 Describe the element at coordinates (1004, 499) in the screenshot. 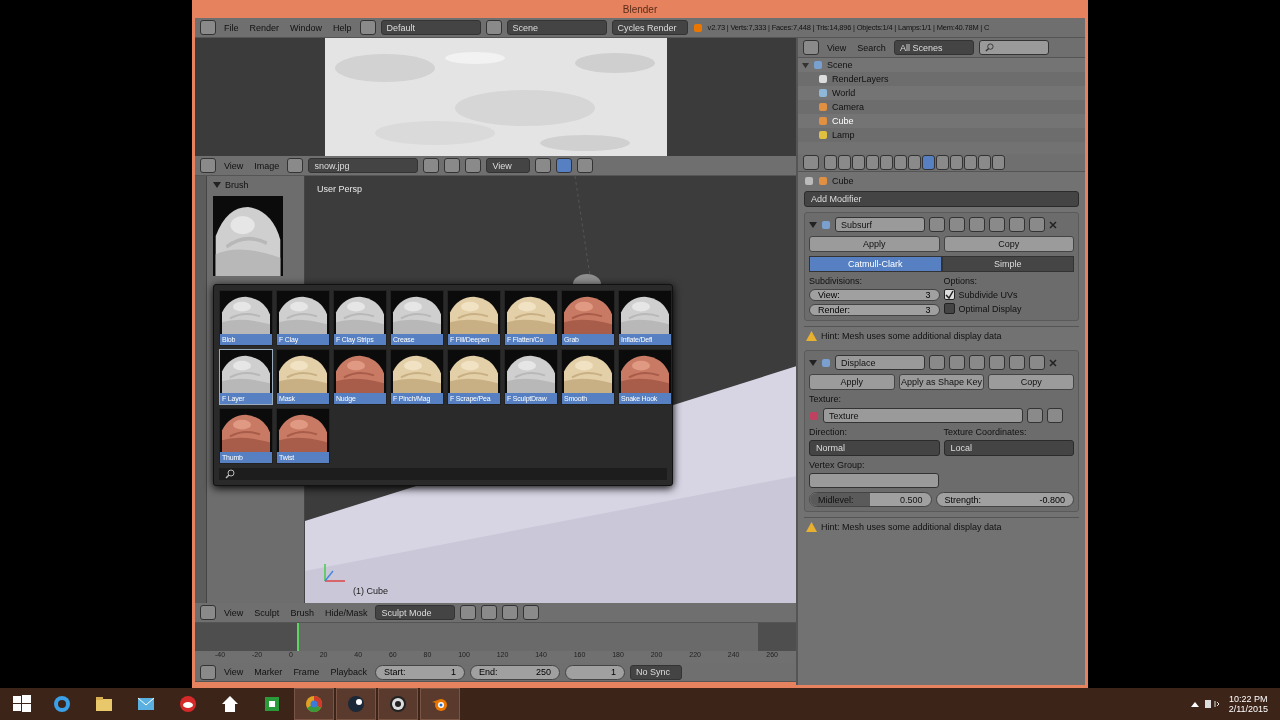

I see `strength-field: Strength: -0.800` at that location.